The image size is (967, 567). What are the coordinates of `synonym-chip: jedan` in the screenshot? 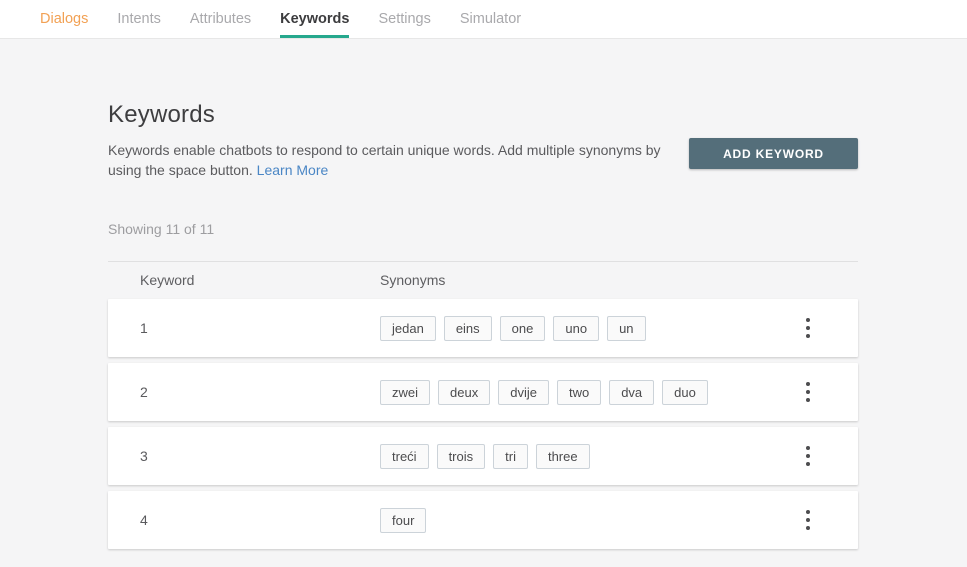 It's located at (408, 328).